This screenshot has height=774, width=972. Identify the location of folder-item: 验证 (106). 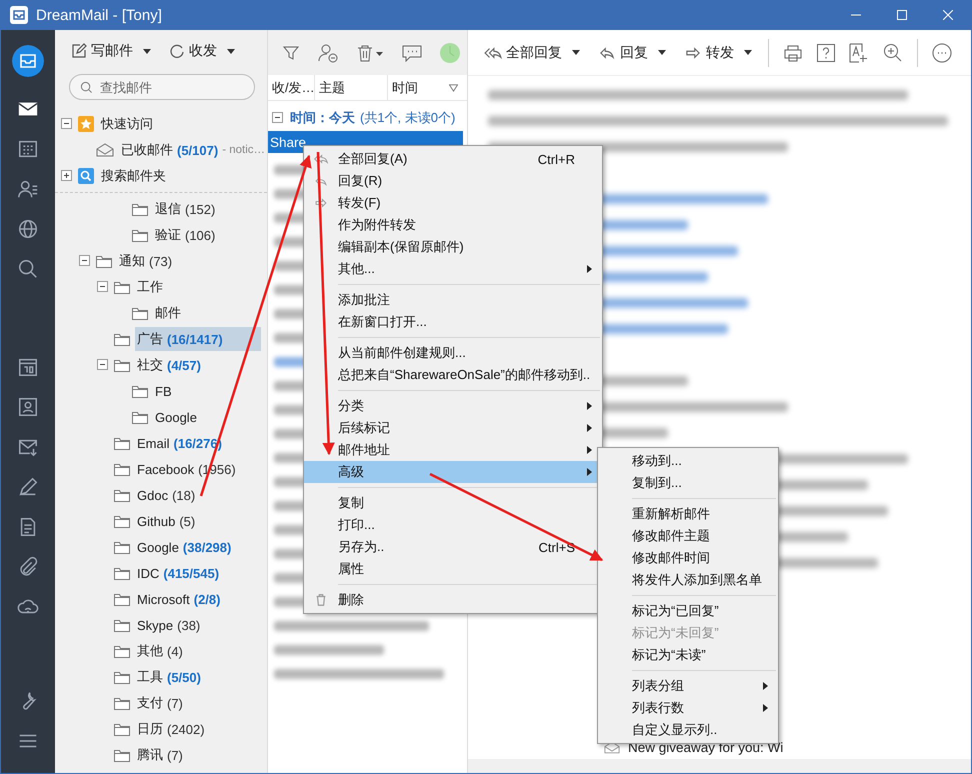
(207, 235).